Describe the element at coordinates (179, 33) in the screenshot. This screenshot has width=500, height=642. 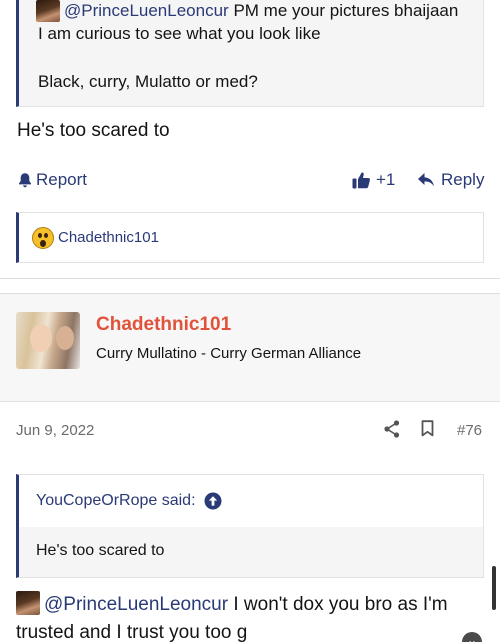
I see `quote-text: I am curious to see what you look like` at that location.